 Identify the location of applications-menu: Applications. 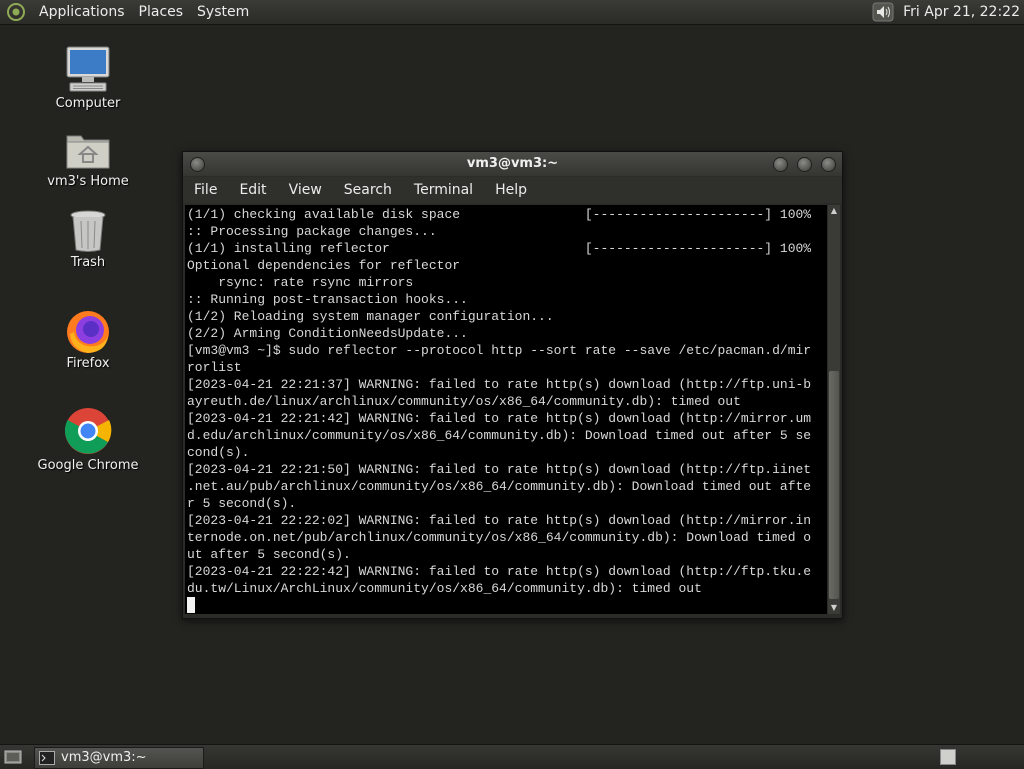
(82, 12).